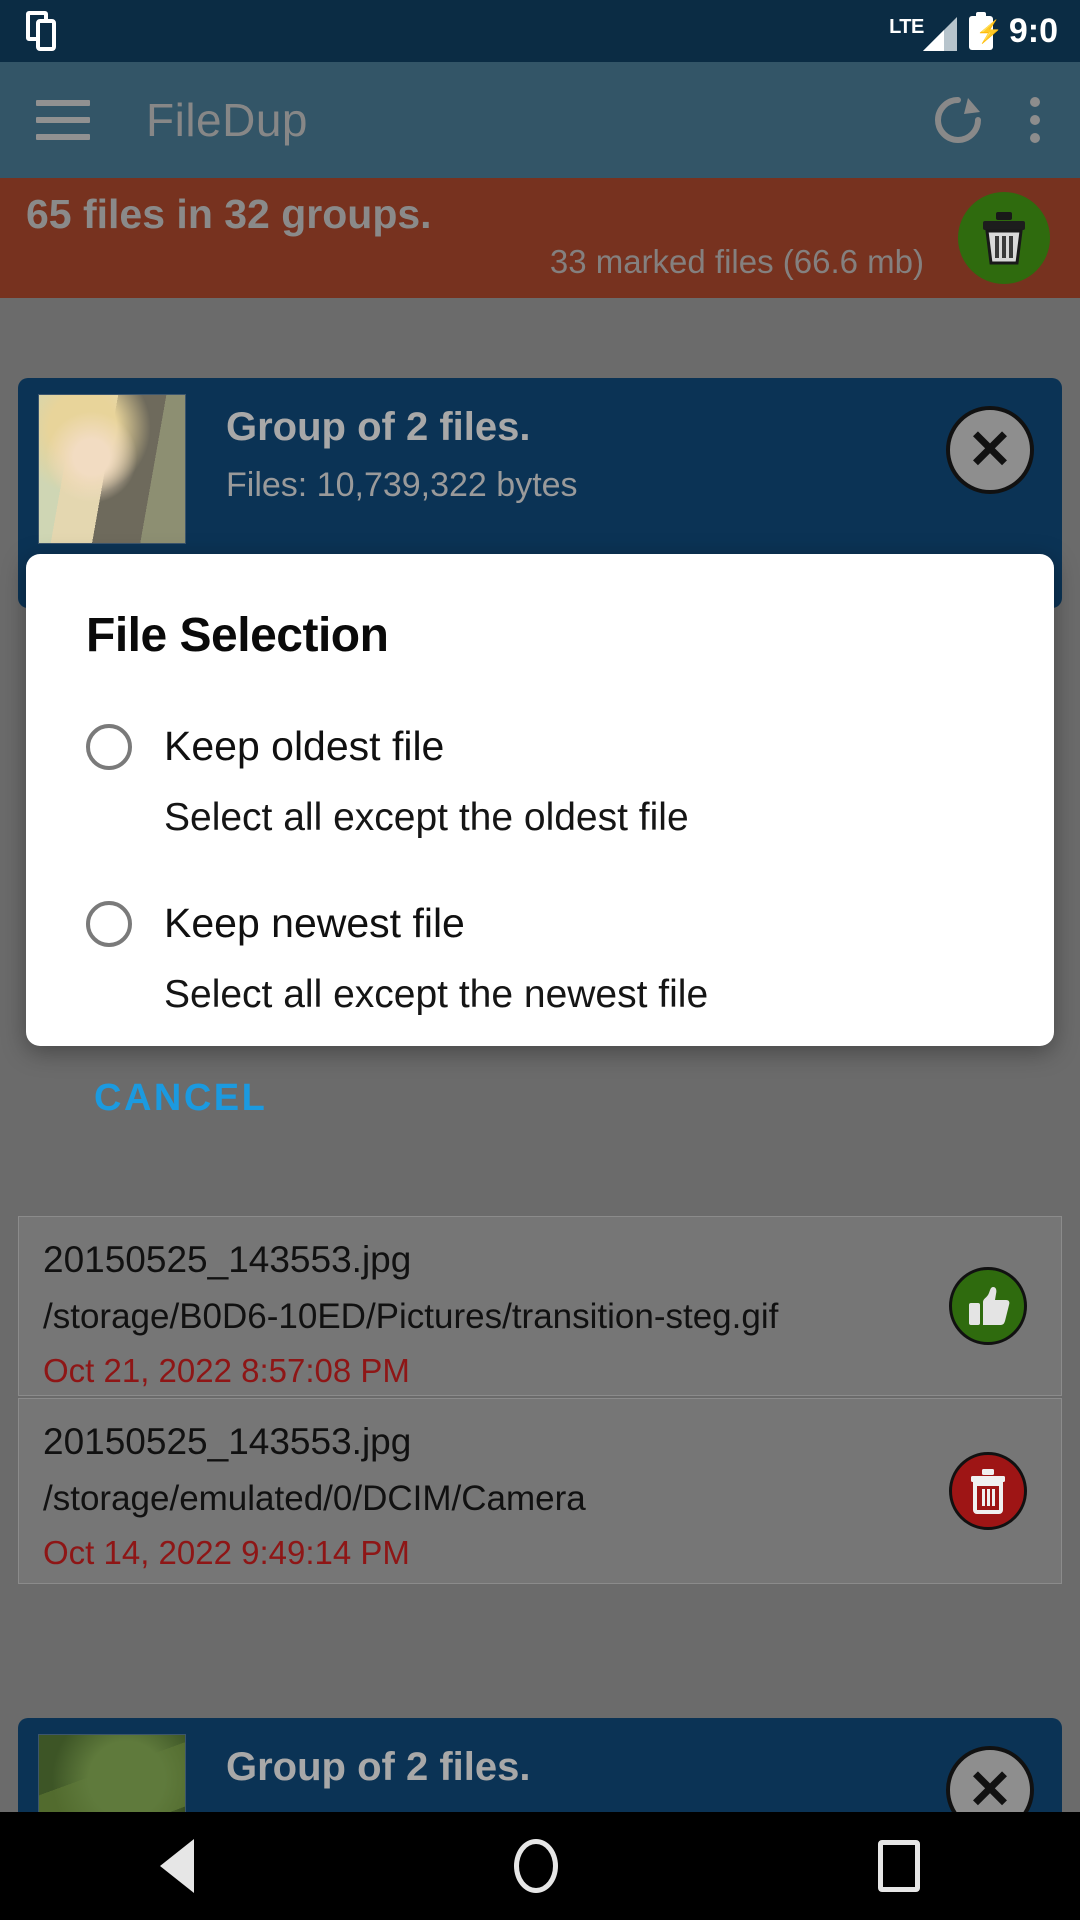 This screenshot has height=1920, width=1080. I want to click on group-card-text: Group of 2 files., so click(378, 1764).